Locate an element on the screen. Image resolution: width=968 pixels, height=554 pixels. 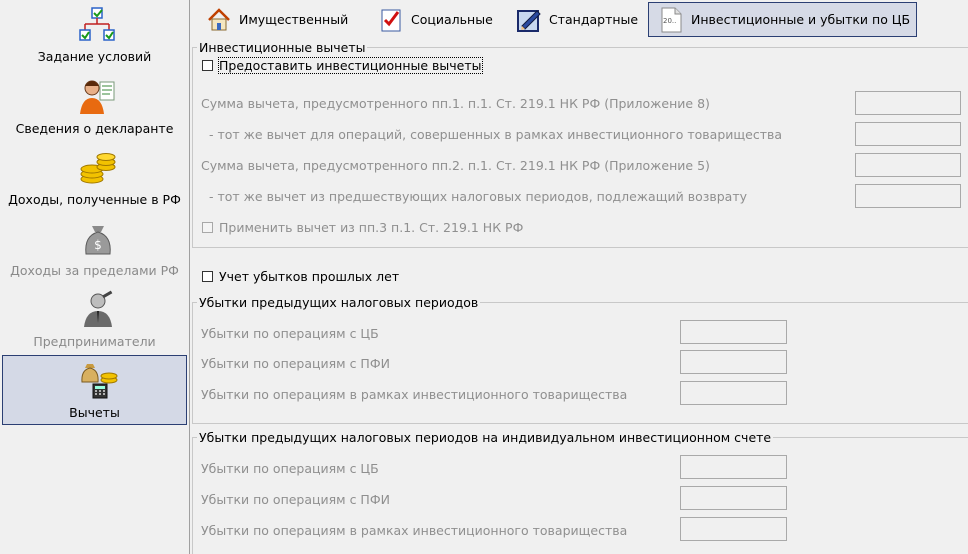
tab-standard: Стандартные is located at coordinates (574, 19).